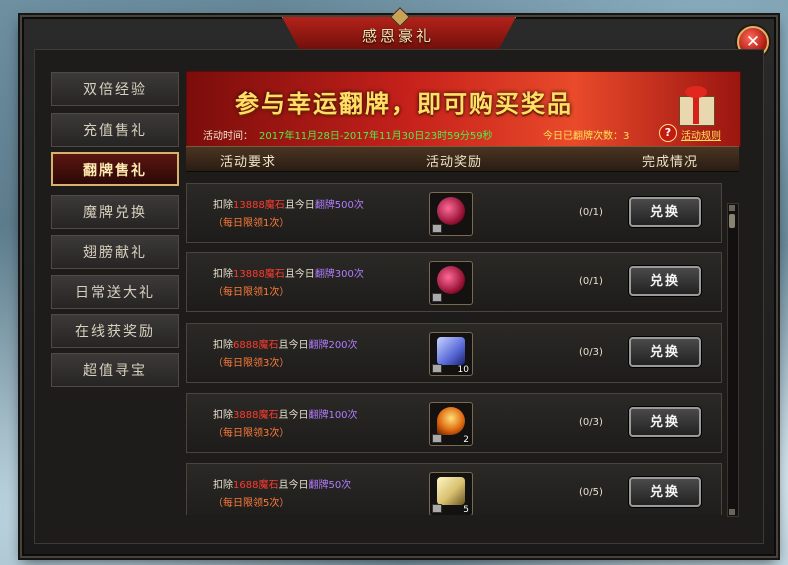 The width and height of the screenshot is (788, 565). I want to click on req-cost: 1688魔石, so click(256, 485).